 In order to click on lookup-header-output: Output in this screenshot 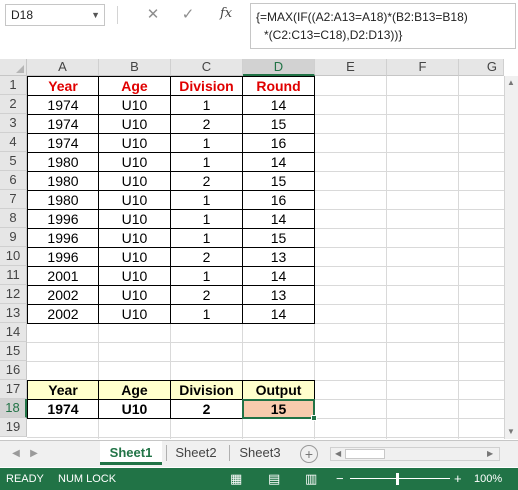, I will do `click(278, 390)`.